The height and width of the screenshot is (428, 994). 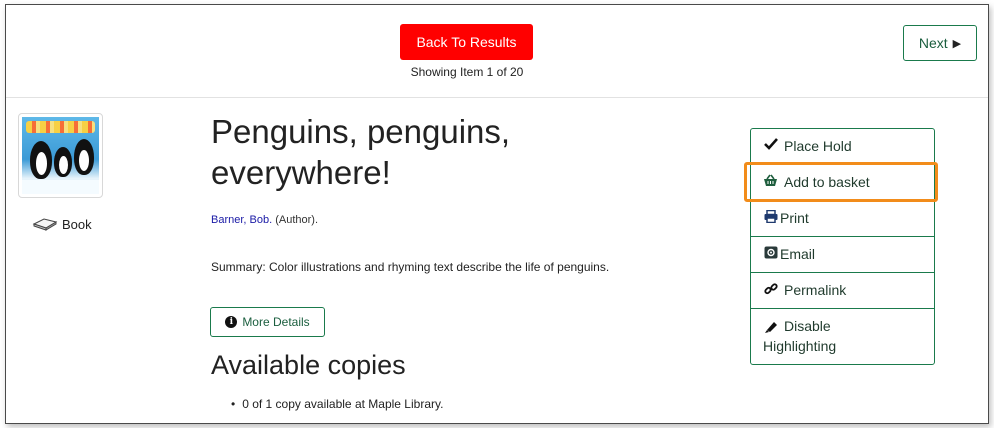 What do you see at coordinates (276, 322) in the screenshot?
I see `more-details-label: More Details` at bounding box center [276, 322].